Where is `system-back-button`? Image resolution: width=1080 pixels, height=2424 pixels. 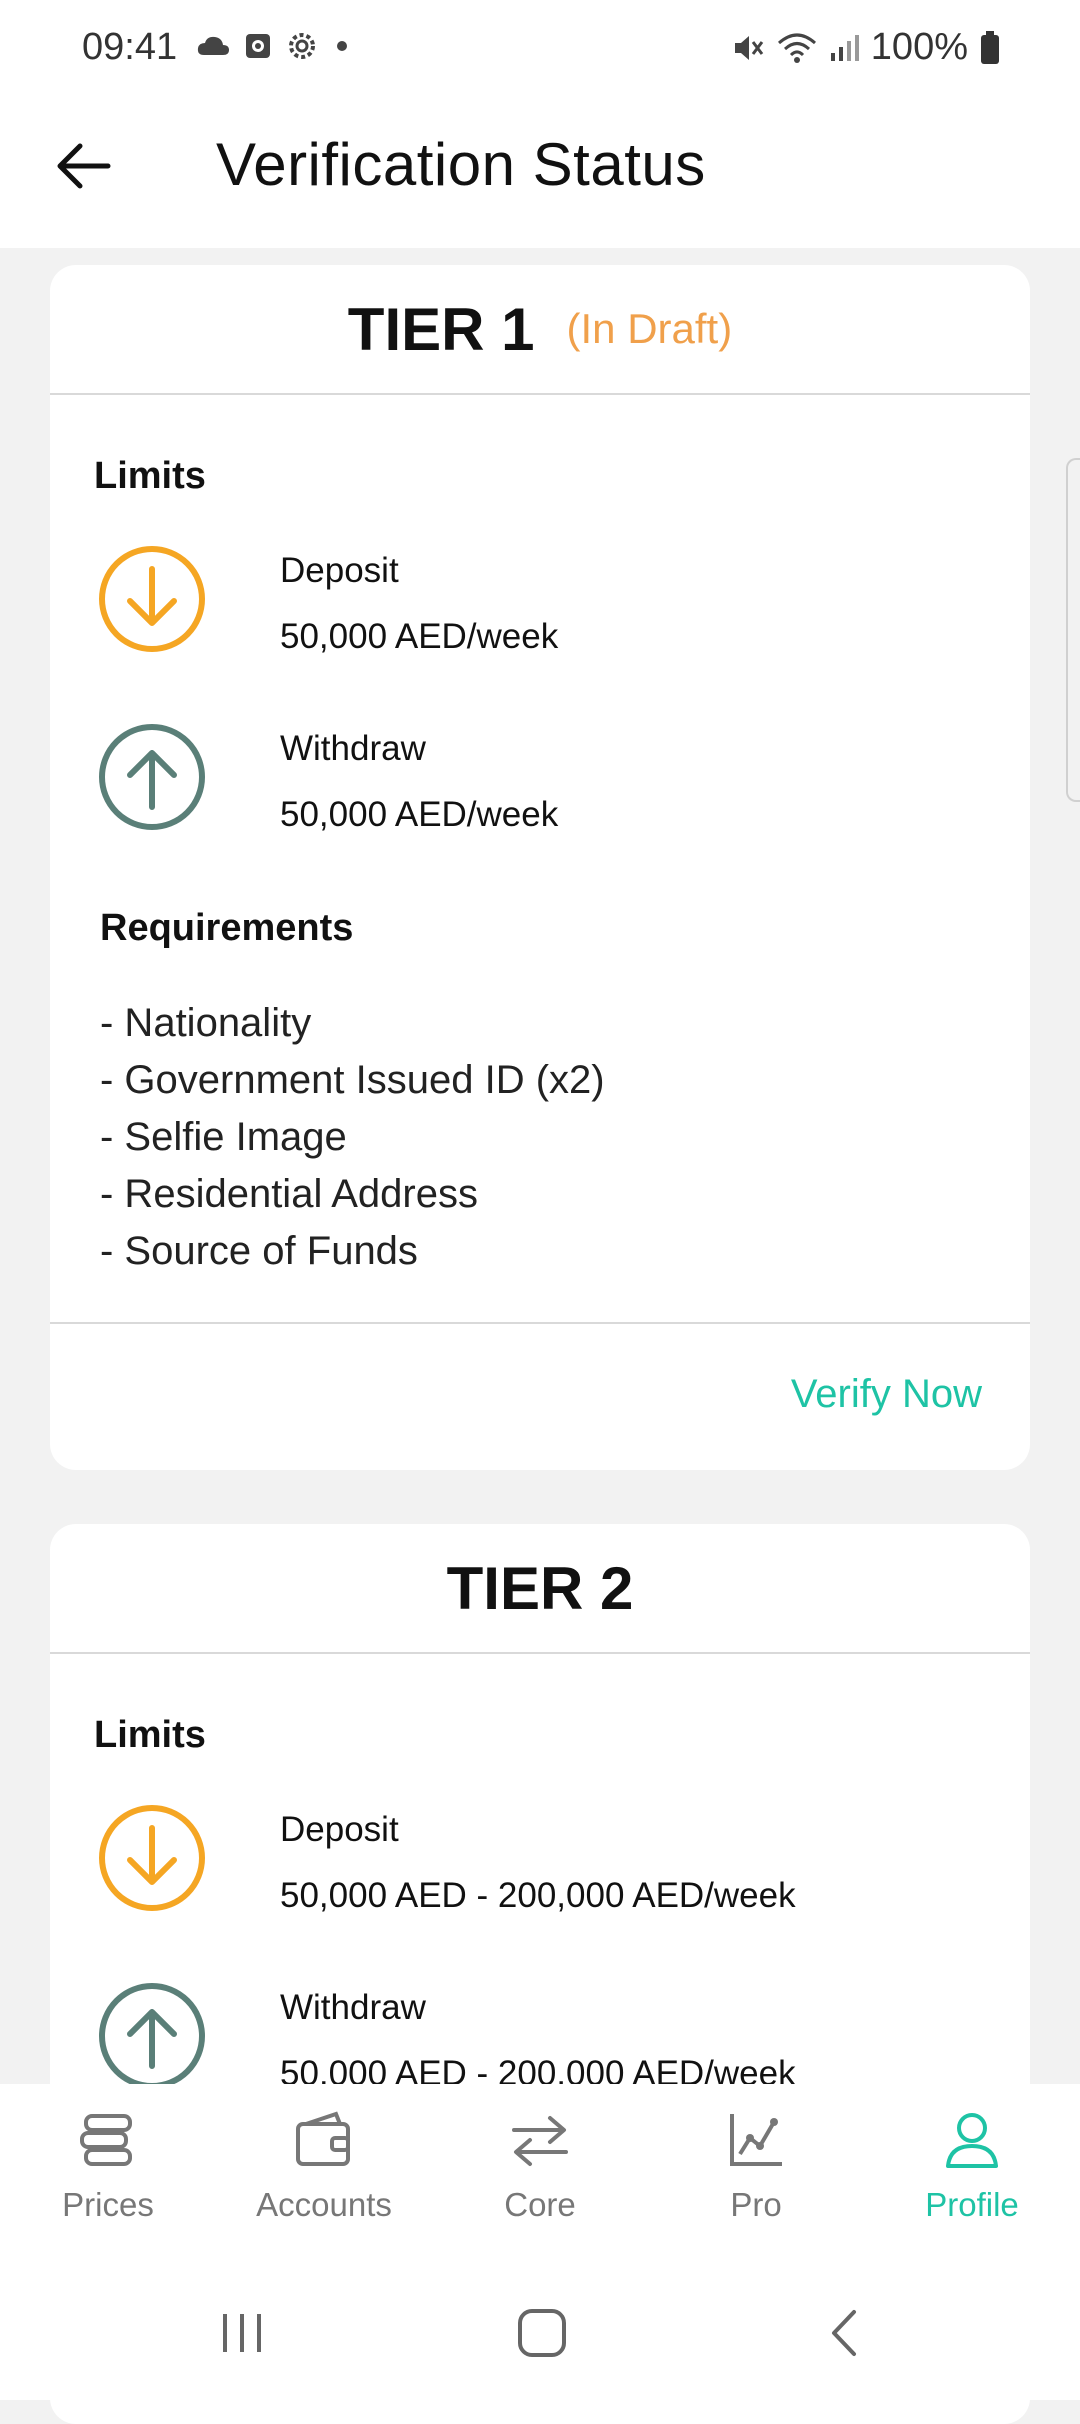
system-back-button is located at coordinates (844, 2333).